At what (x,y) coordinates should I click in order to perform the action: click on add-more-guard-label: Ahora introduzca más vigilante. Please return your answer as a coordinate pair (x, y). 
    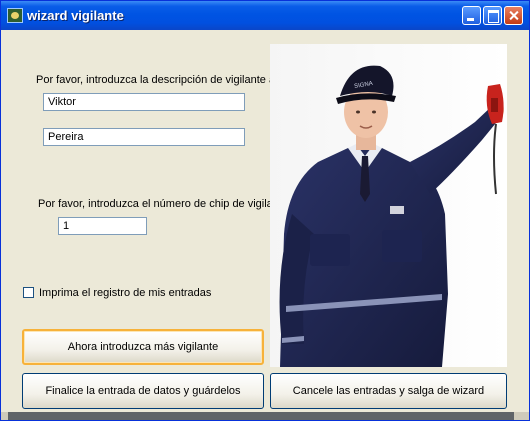
    Looking at the image, I should click on (143, 347).